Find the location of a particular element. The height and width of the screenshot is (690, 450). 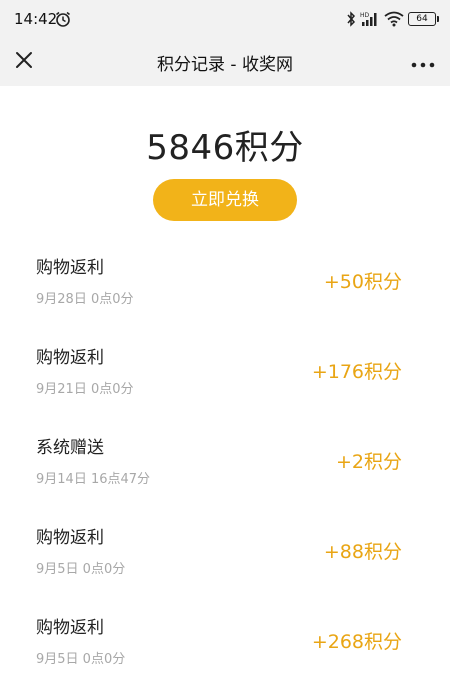

wifi-icon is located at coordinates (394, 19).